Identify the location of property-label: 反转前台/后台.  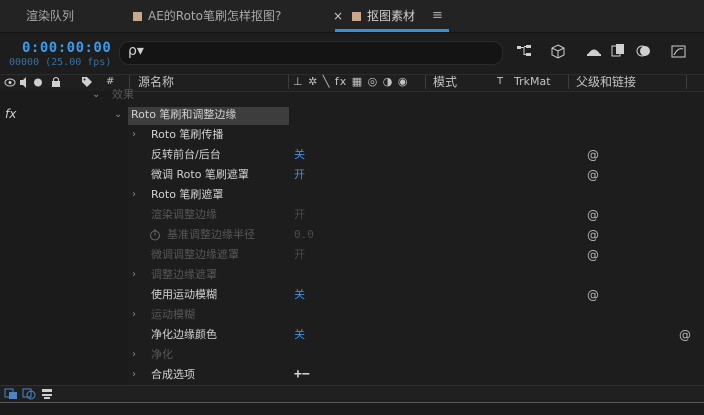
(186, 154).